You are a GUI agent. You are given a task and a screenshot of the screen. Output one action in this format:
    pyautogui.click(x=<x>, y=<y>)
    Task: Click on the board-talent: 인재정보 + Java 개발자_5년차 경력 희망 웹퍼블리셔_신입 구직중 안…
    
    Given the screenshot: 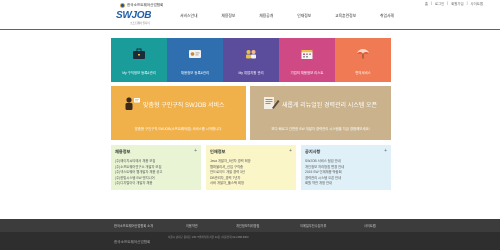 What is the action you would take?
    pyautogui.click(x=251, y=167)
    